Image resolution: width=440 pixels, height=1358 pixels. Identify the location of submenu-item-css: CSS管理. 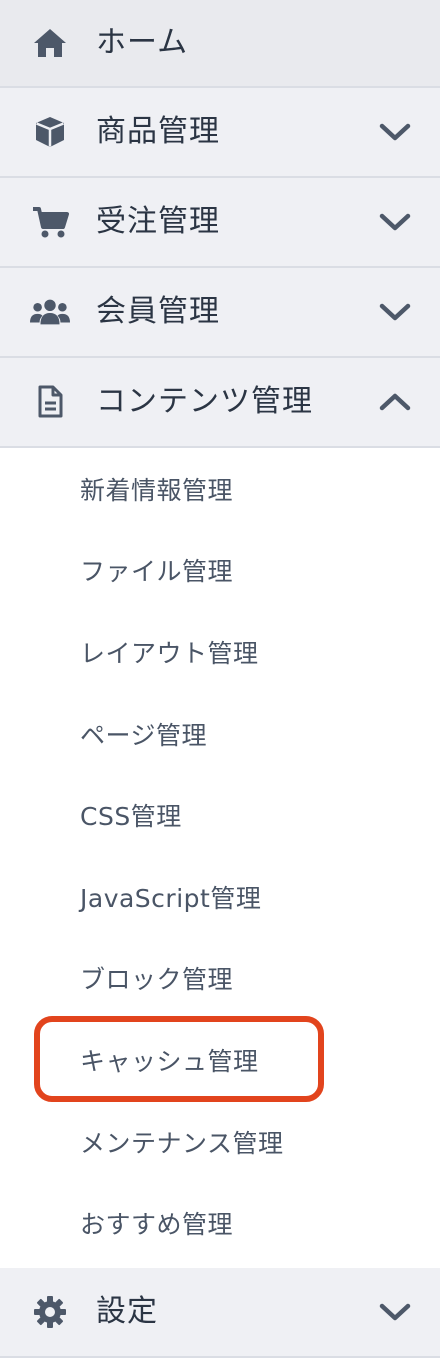
(220, 815).